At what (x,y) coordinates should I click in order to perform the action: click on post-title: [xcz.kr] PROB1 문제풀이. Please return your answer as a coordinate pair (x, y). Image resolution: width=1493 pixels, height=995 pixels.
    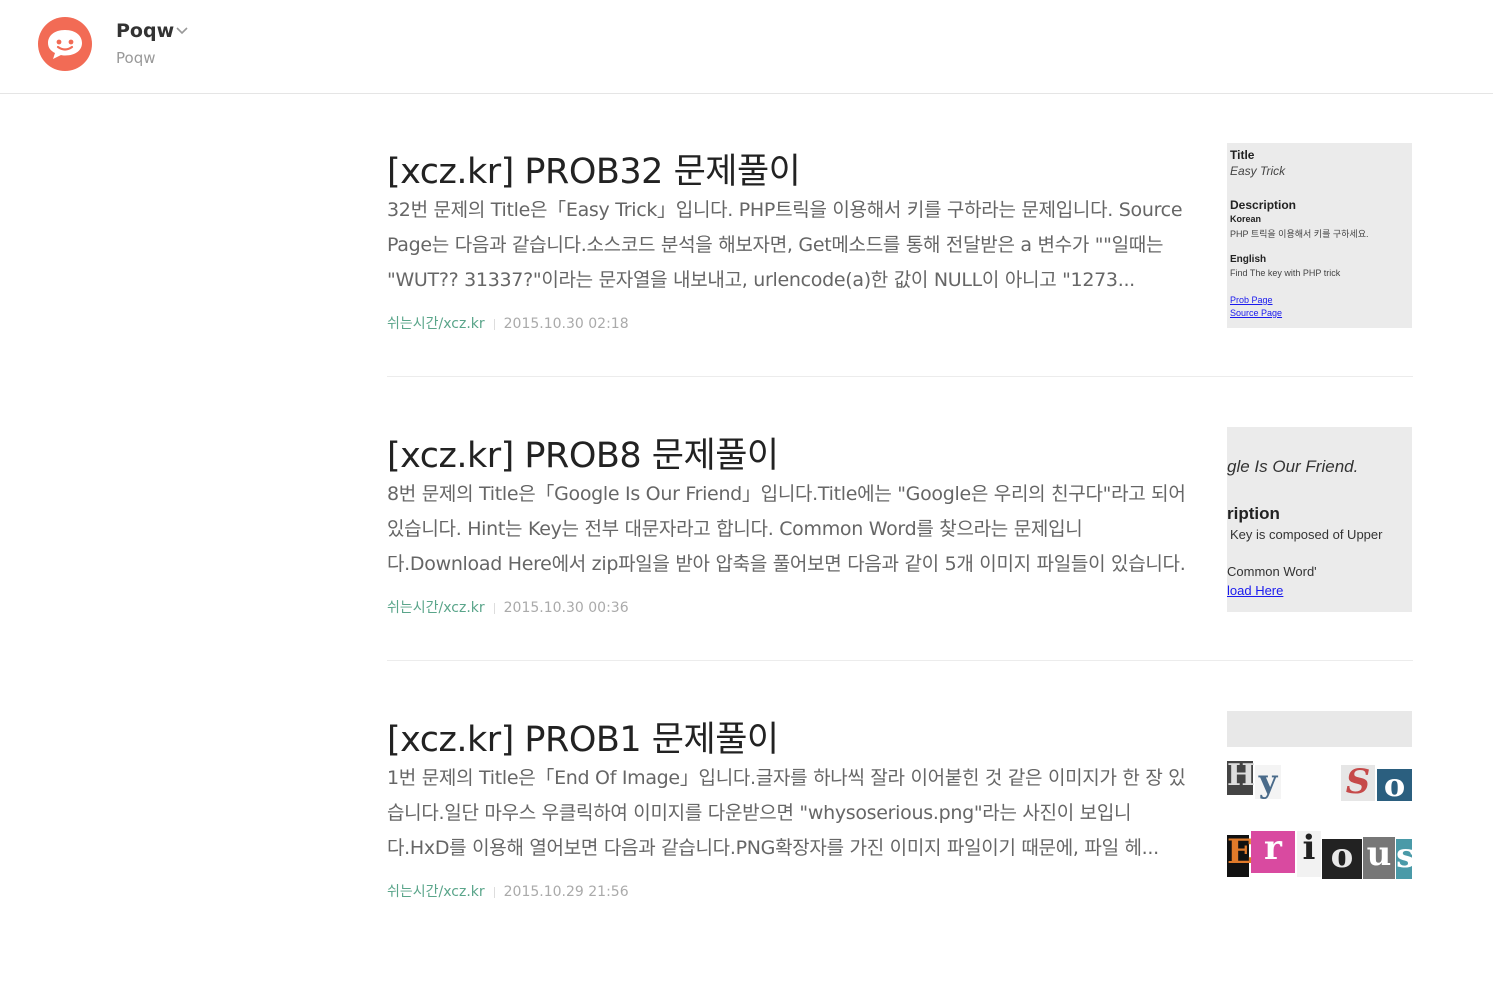
    Looking at the image, I should click on (583, 736).